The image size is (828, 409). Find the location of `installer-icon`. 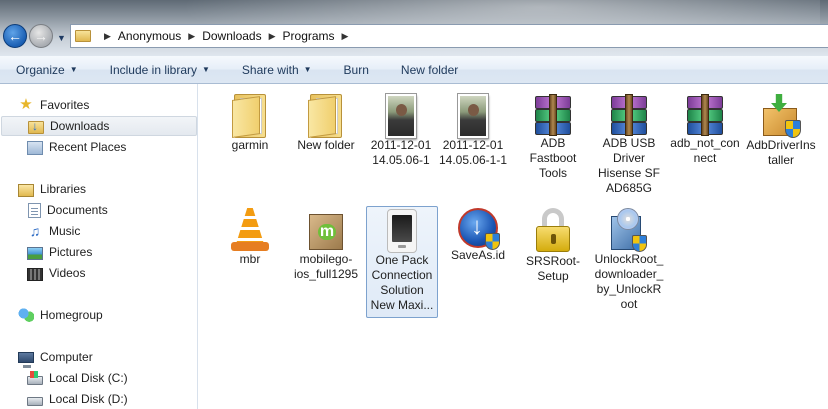

installer-icon is located at coordinates (781, 116).